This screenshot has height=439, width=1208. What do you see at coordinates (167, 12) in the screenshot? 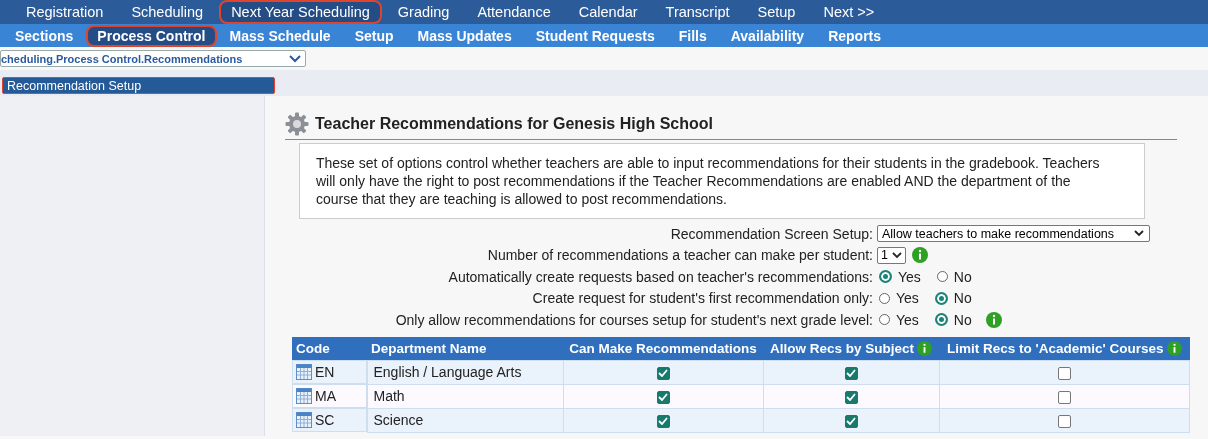
I see `nav-tab: Scheduling` at bounding box center [167, 12].